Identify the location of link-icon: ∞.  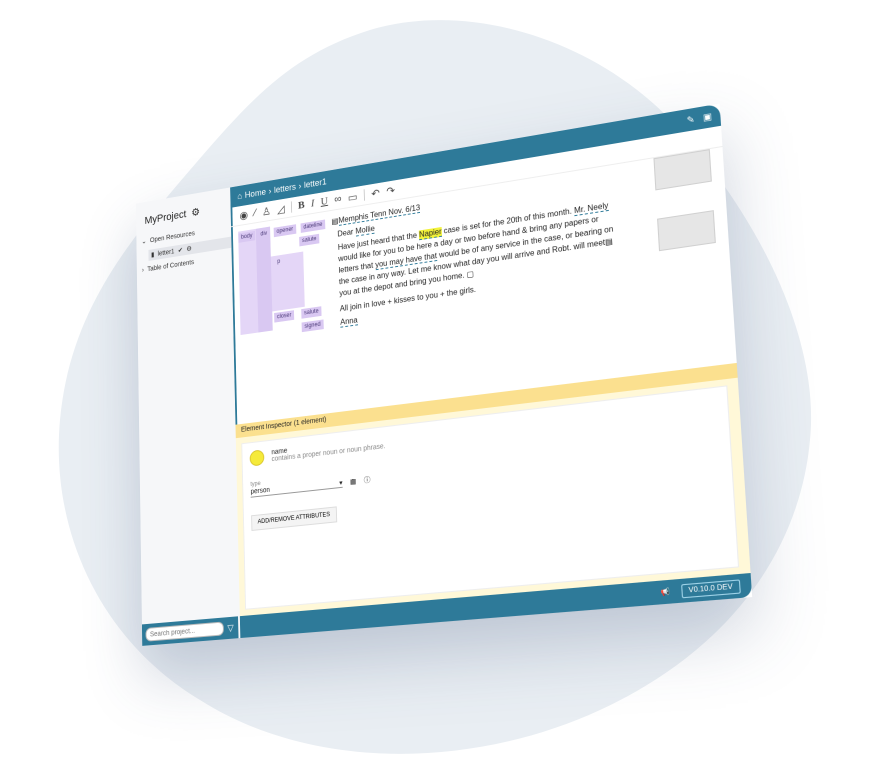
(338, 199).